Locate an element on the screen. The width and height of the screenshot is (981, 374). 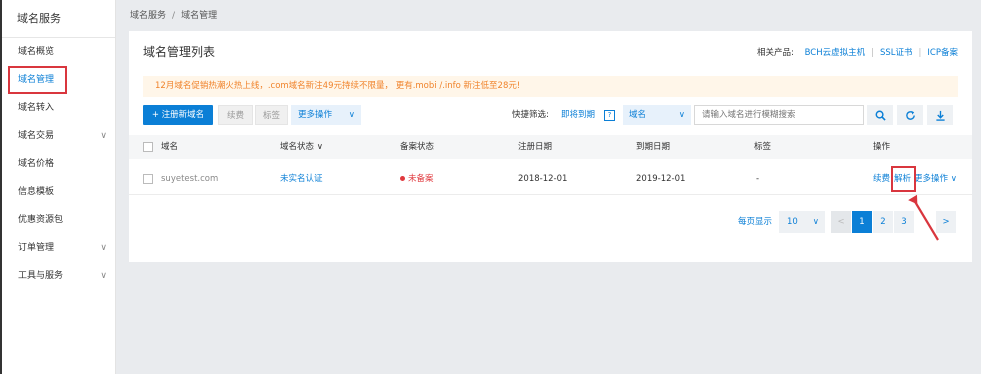
page-2-button: 2 is located at coordinates (883, 222).